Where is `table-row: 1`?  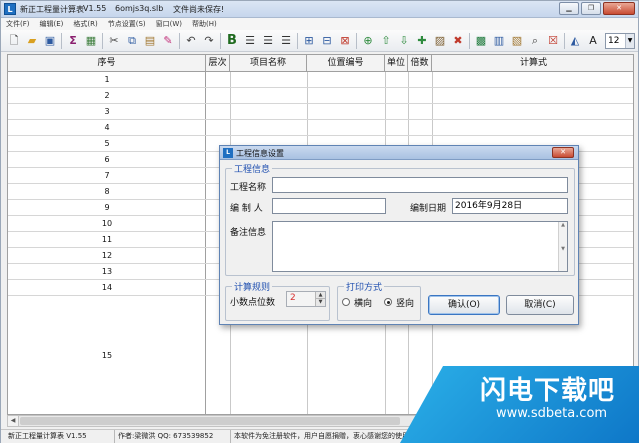 table-row: 1 is located at coordinates (320, 80).